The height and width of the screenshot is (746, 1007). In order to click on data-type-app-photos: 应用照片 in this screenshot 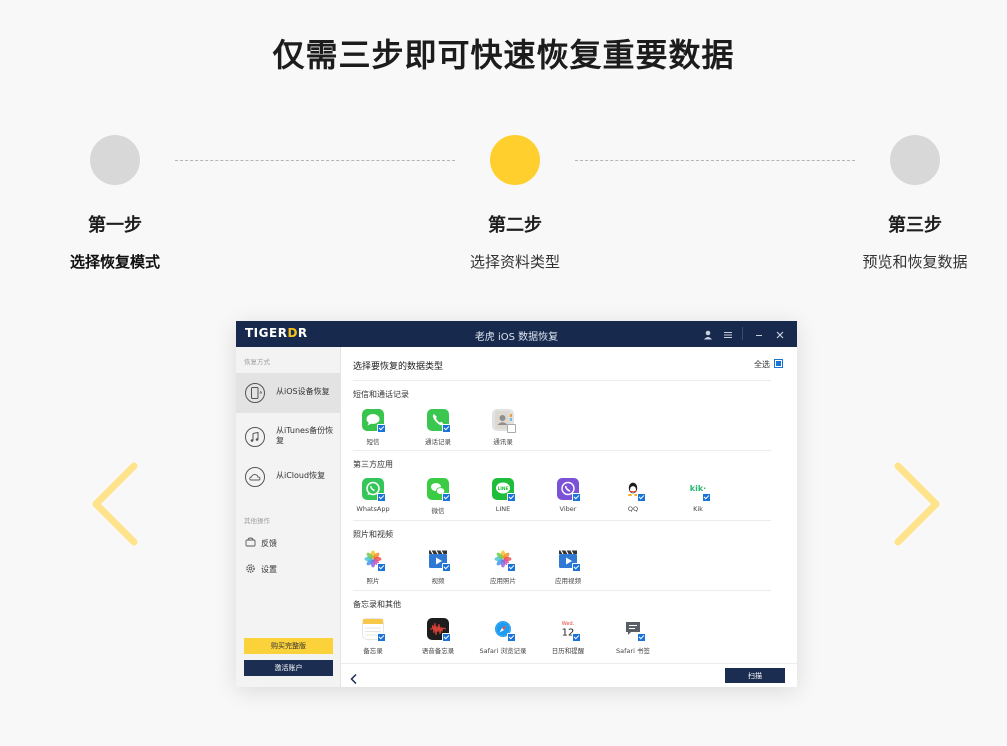, I will do `click(503, 568)`.